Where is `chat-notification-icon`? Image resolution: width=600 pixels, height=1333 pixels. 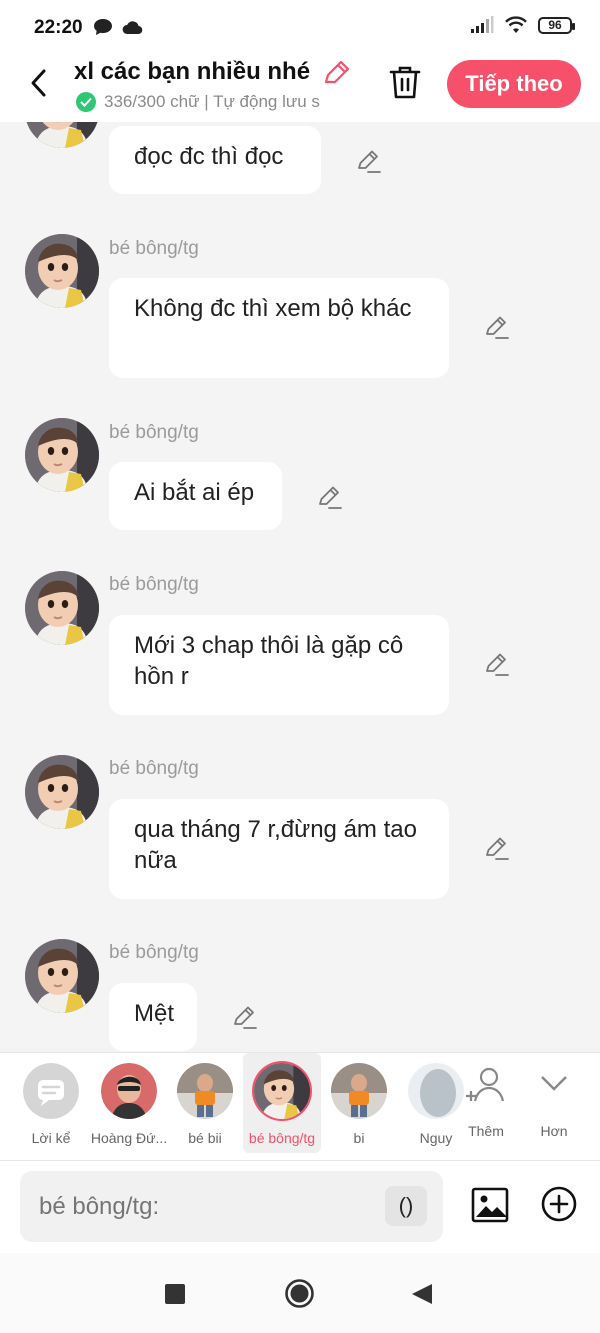
chat-notification-icon is located at coordinates (103, 27).